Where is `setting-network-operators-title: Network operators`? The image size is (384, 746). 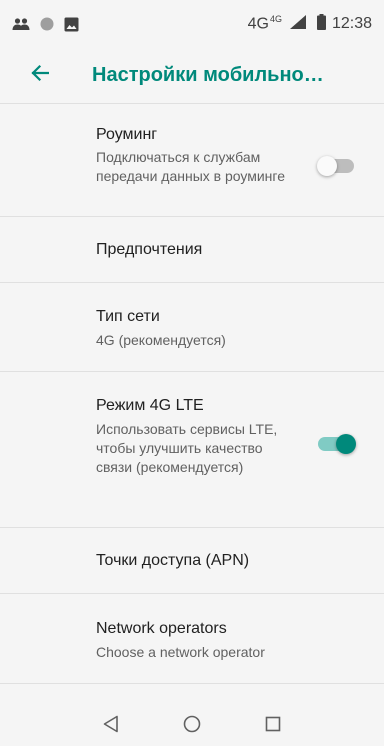 setting-network-operators-title: Network operators is located at coordinates (161, 628).